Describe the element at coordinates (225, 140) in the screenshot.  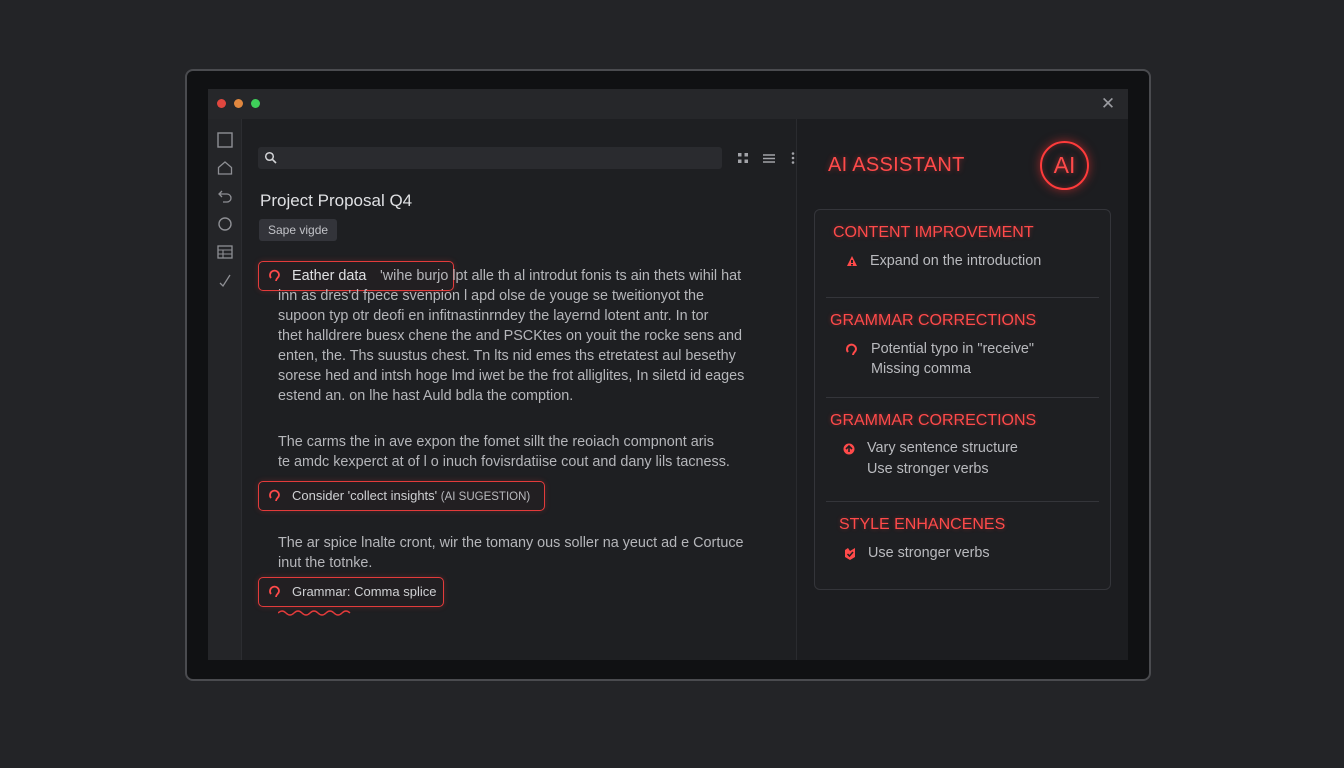
I see `square-icon` at that location.